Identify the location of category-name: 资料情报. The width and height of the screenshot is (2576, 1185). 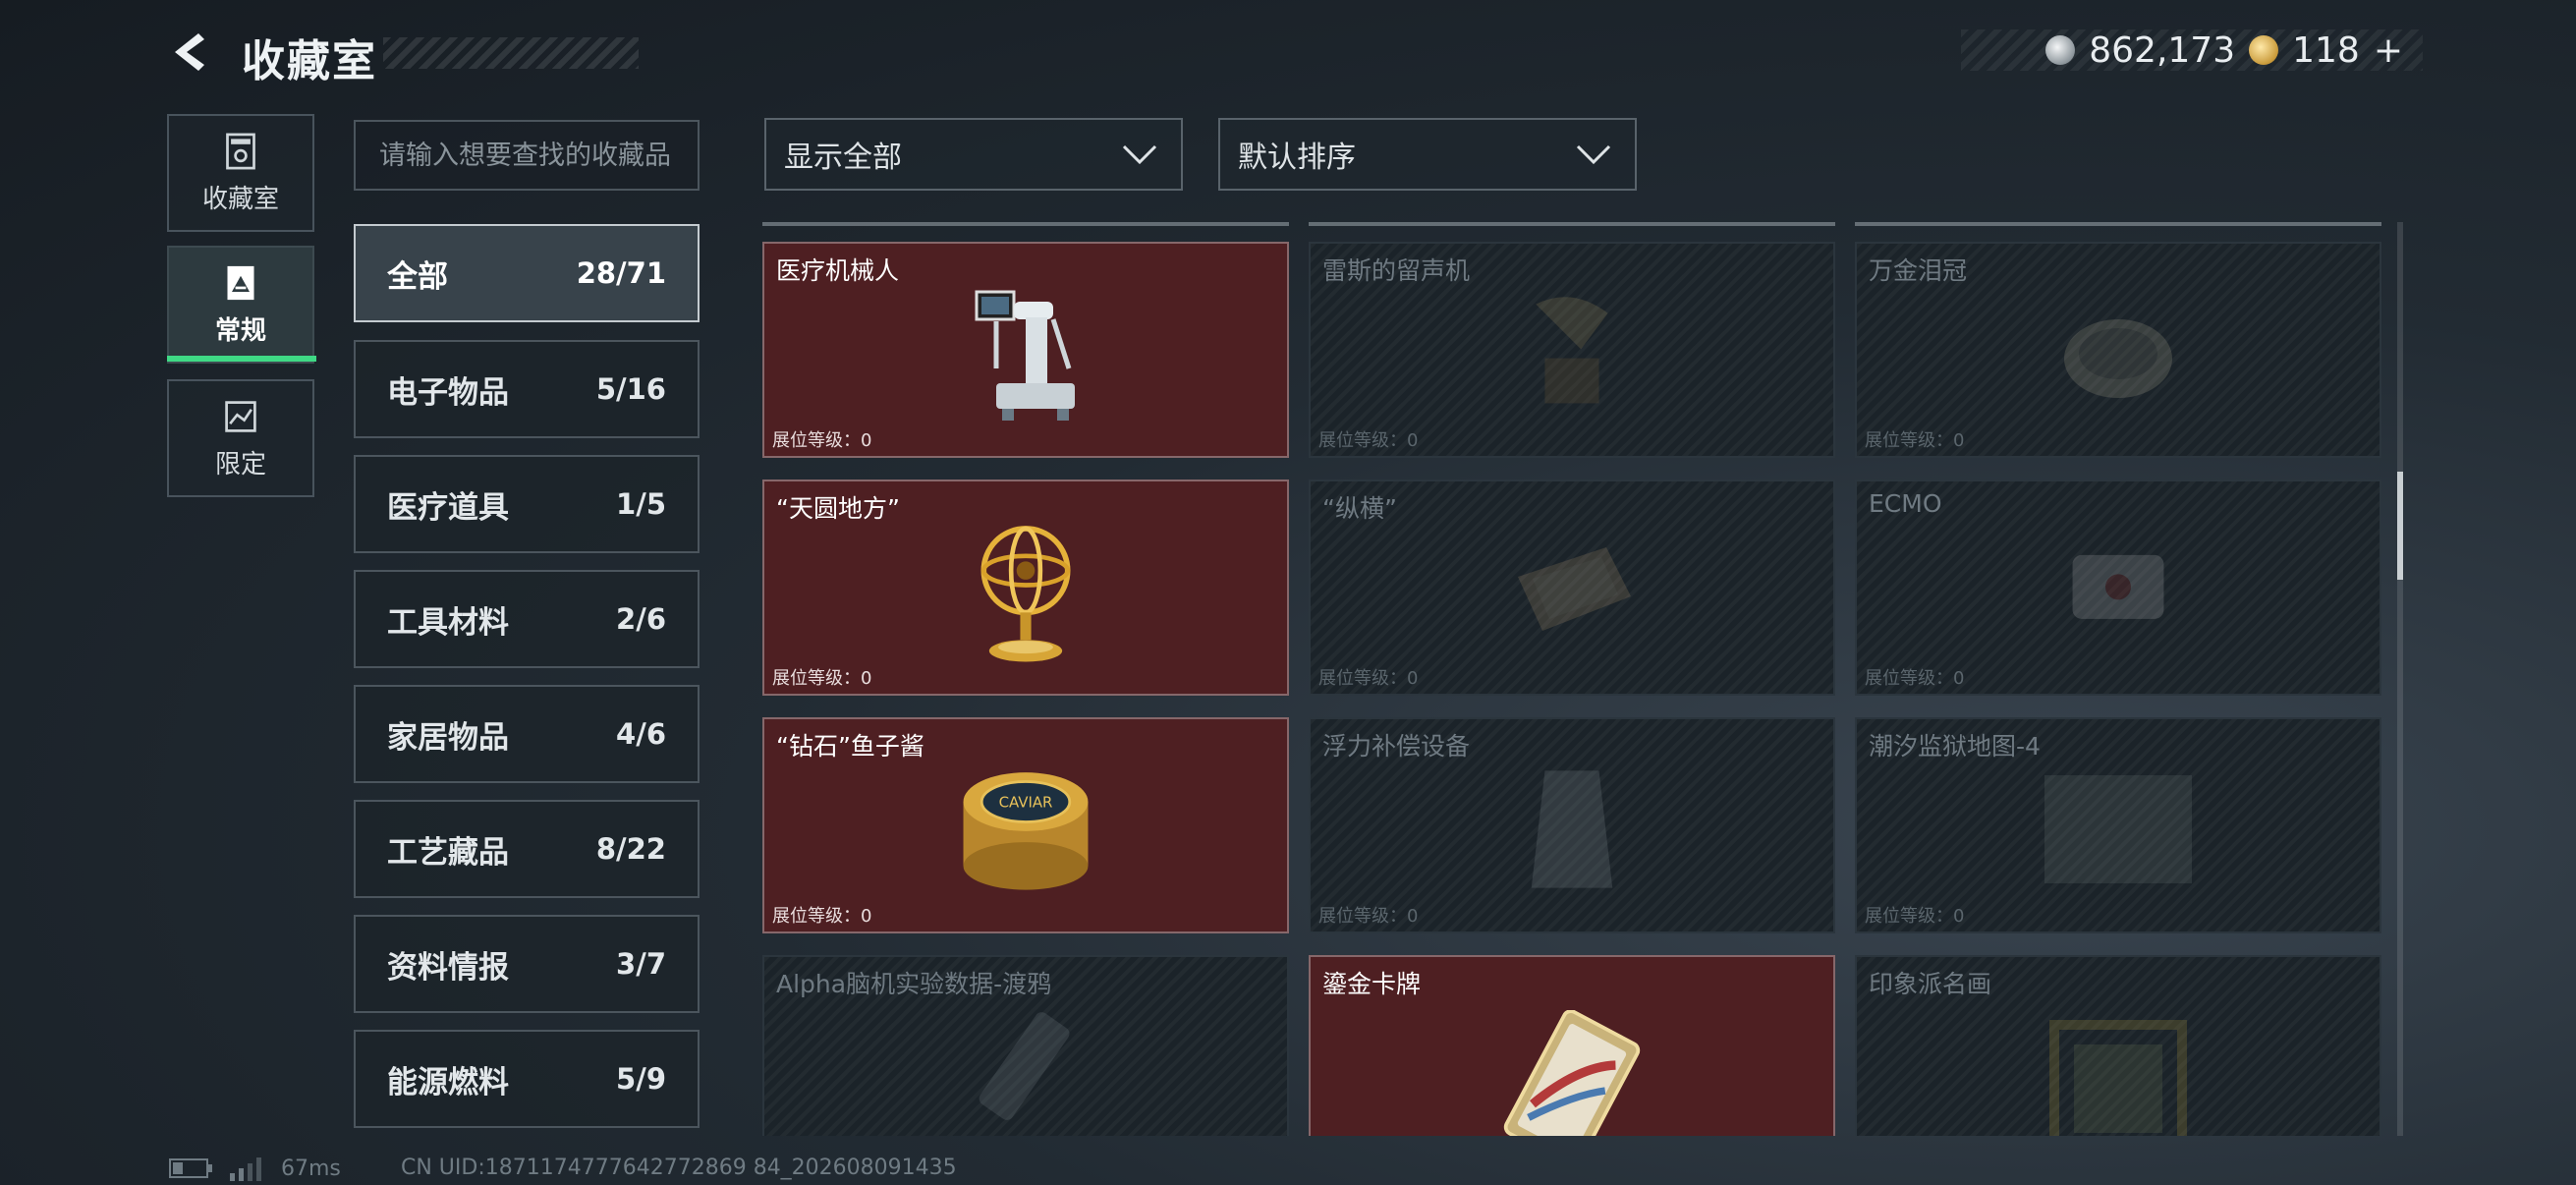
(448, 968).